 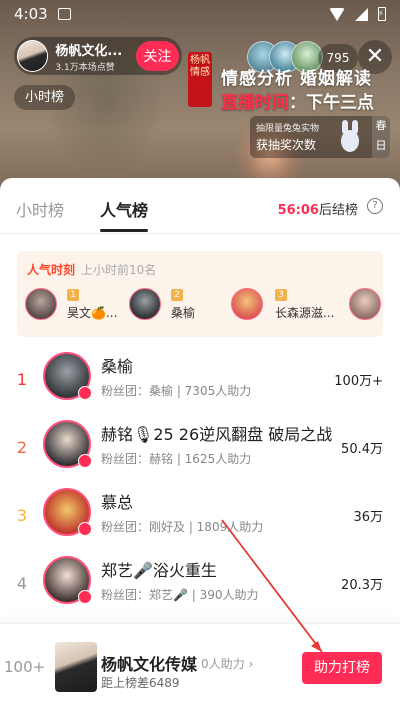 I want to click on rank-countdown: 56:06后结榜, so click(x=318, y=208).